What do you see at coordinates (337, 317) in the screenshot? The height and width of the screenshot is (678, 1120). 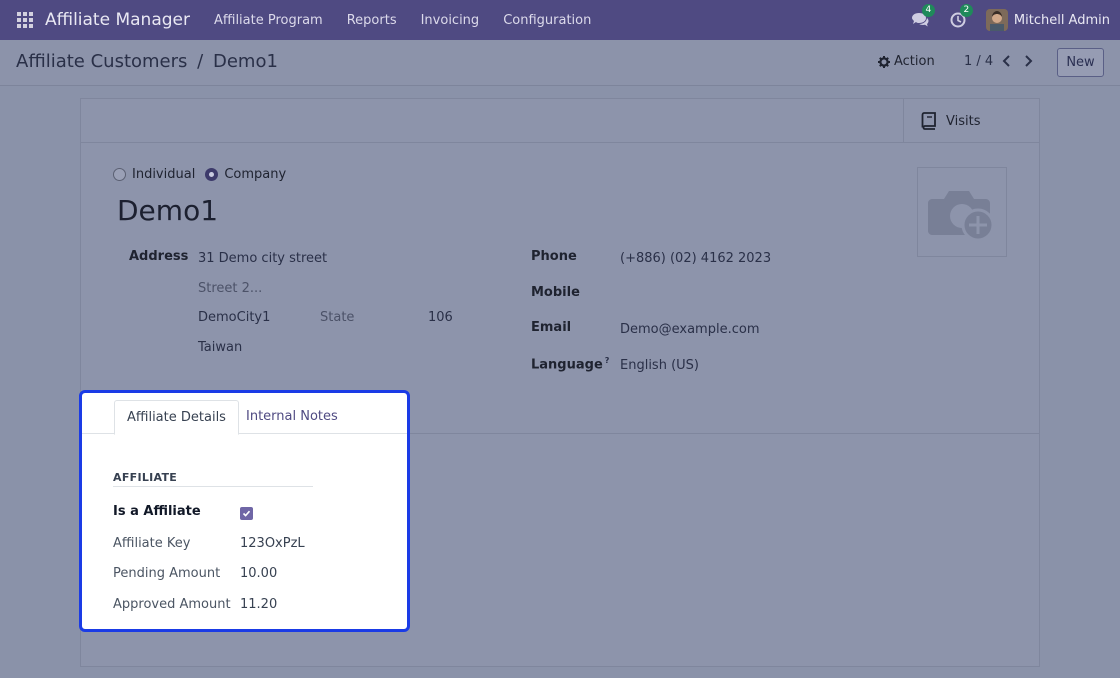 I see `state-field: State` at bounding box center [337, 317].